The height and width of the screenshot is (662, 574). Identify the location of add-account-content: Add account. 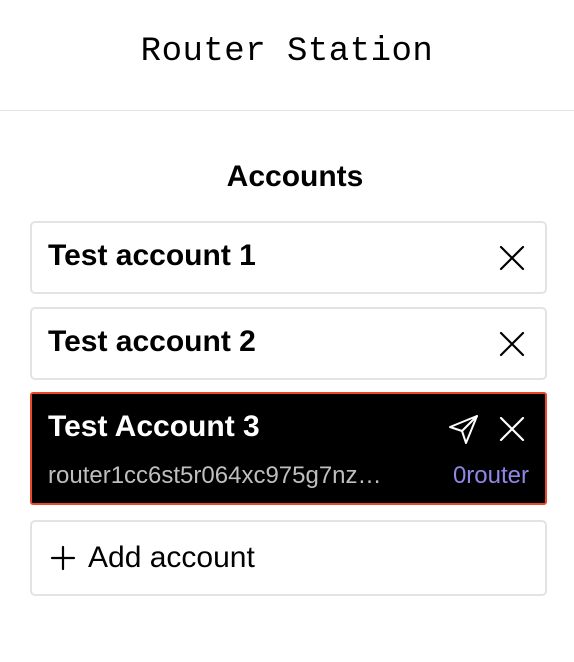
(152, 558).